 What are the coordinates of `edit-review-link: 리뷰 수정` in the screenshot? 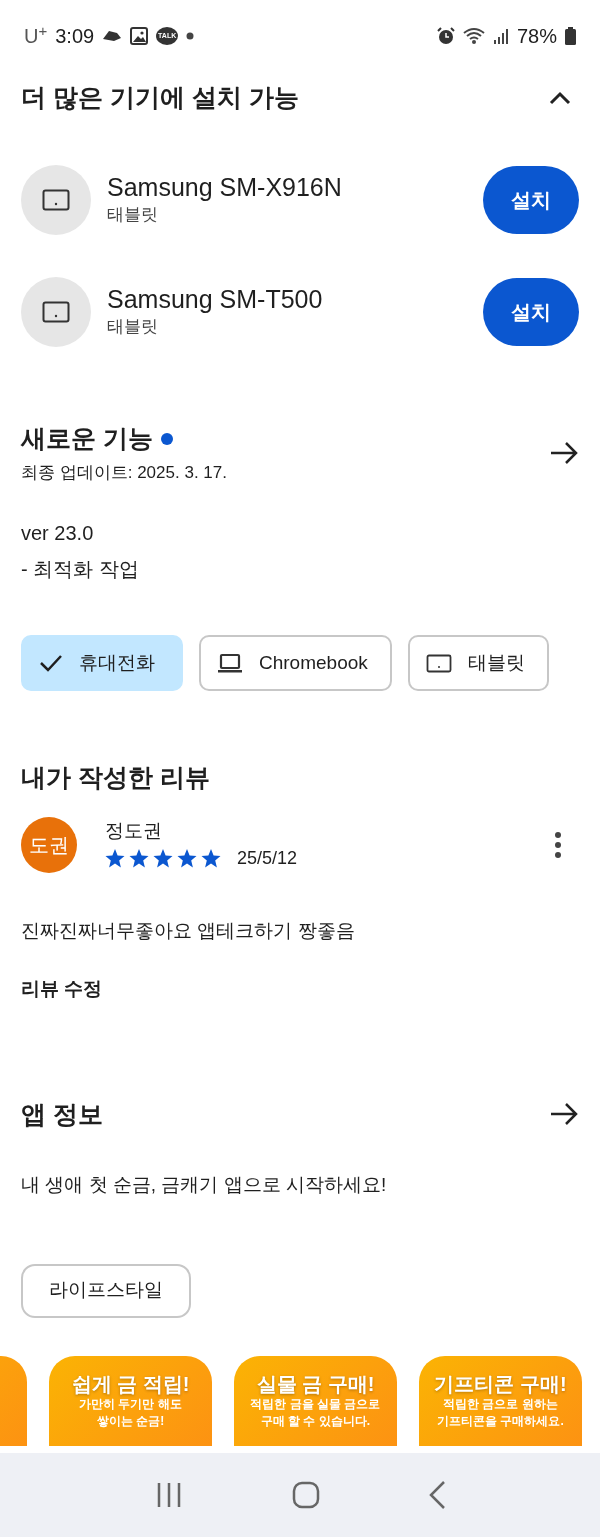 It's located at (62, 989).